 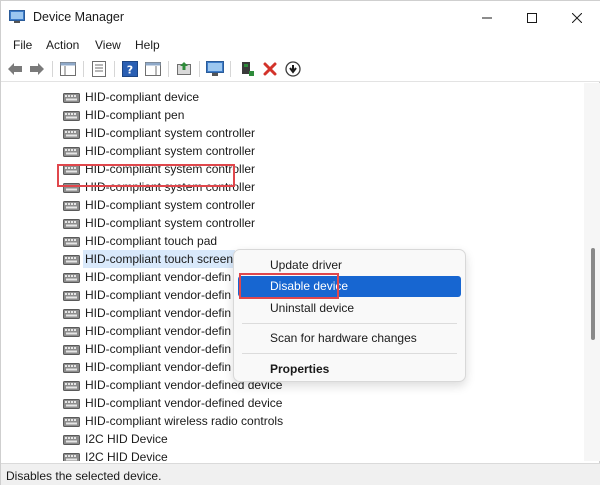 I want to click on properties-grid-icon, so click(x=68, y=69).